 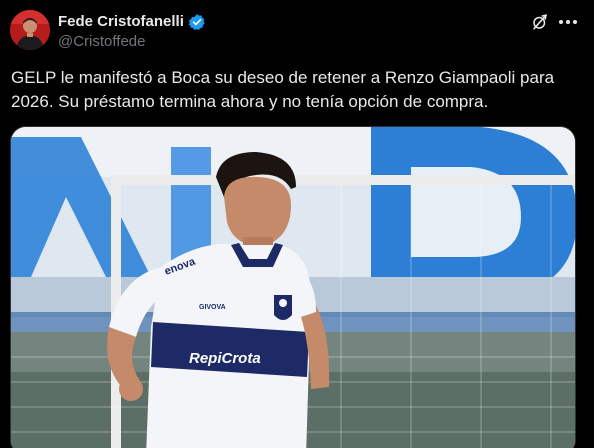 I want to click on verified-badge-icon, so click(x=197, y=22).